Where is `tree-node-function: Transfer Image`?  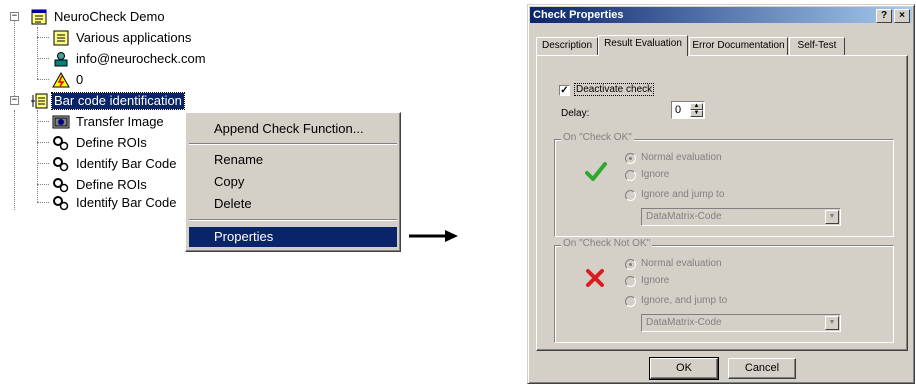
tree-node-function: Transfer Image is located at coordinates (109, 122).